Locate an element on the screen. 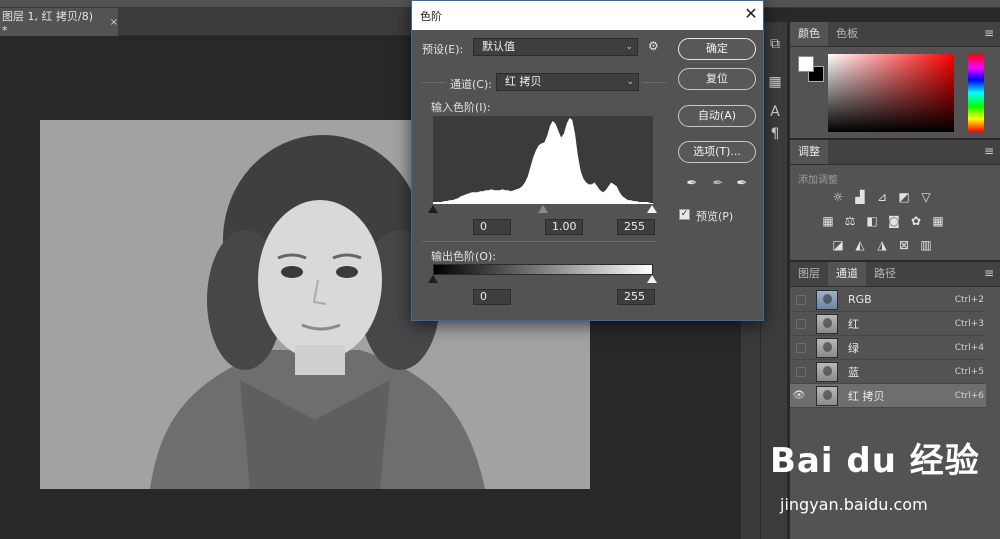  eye-icon: 👁 is located at coordinates (799, 396).